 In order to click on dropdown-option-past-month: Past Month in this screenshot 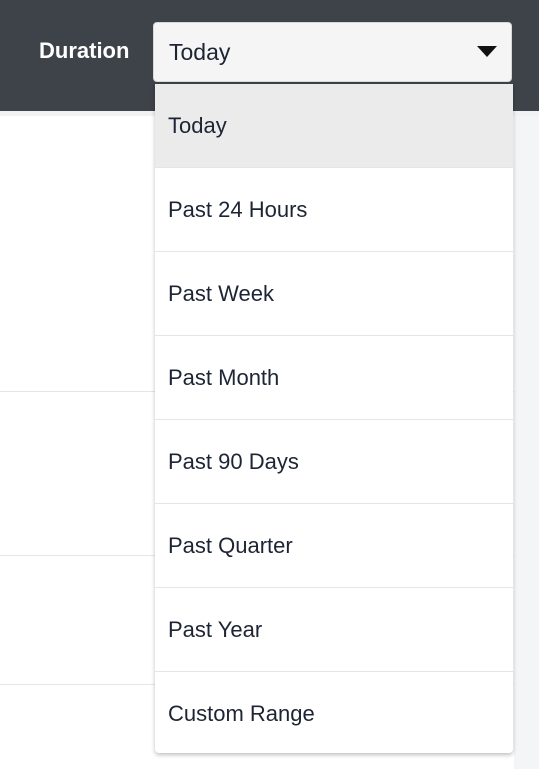, I will do `click(334, 378)`.